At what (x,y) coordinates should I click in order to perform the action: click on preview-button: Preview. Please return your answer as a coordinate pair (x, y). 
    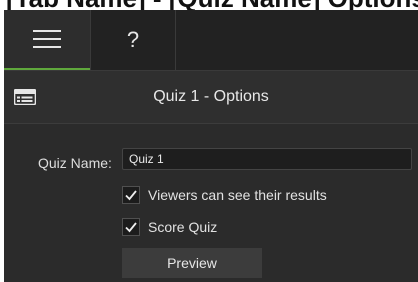
    Looking at the image, I should click on (192, 263).